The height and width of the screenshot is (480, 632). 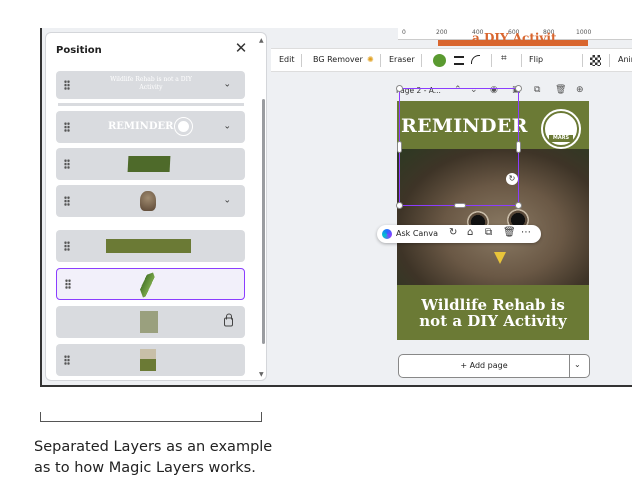 I want to click on button-divider, so click(x=569, y=366).